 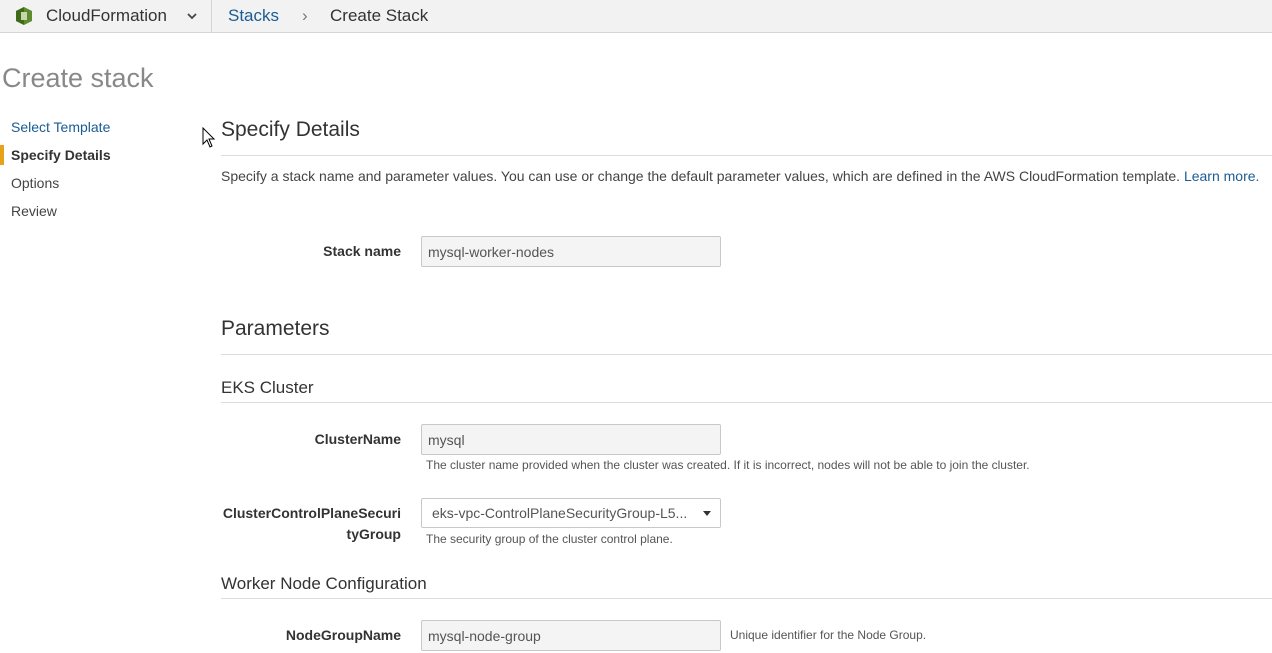 I want to click on cluster-name-label: ClusterName, so click(x=357, y=439).